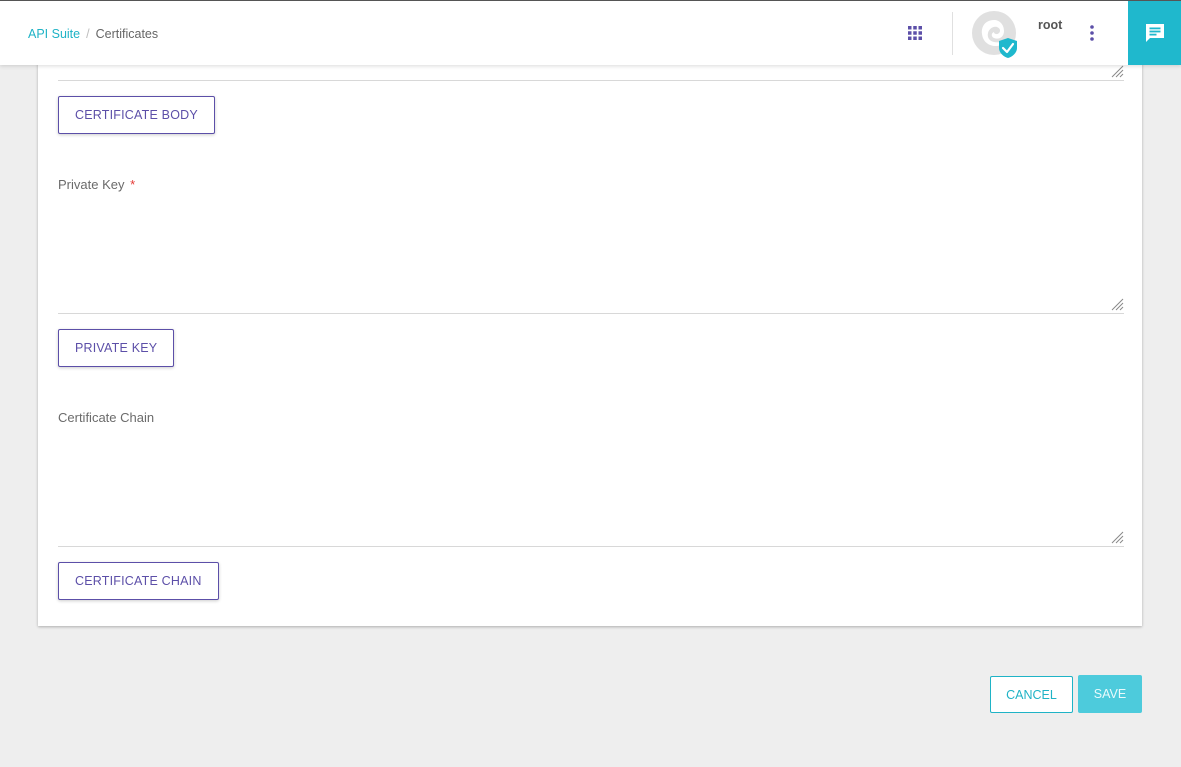 The image size is (1181, 767). I want to click on certificate-chain-label-text: Certificate Chain, so click(106, 417).